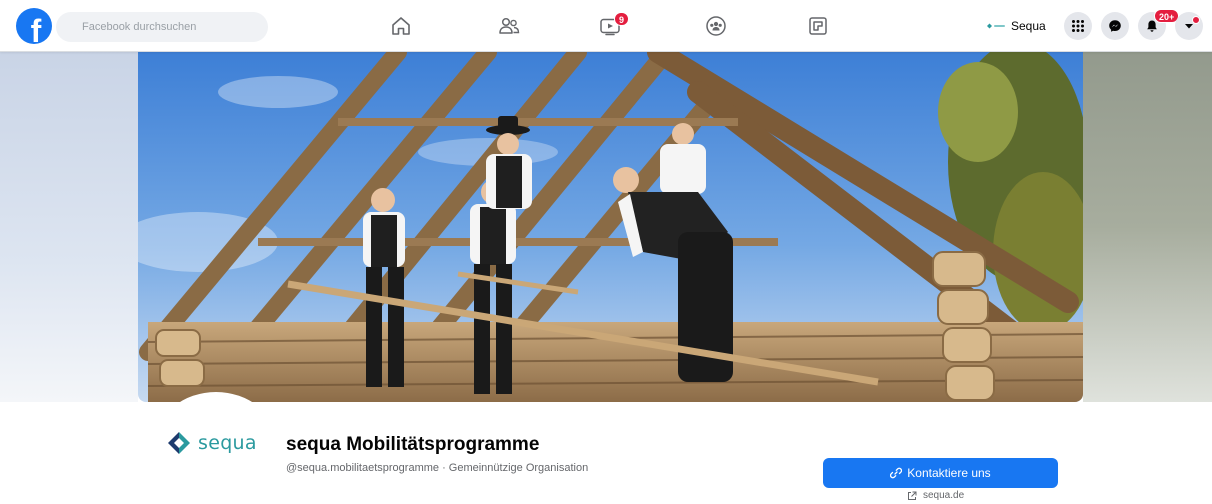 Image resolution: width=1212 pixels, height=504 pixels. I want to click on nav-friends, so click(509, 26).